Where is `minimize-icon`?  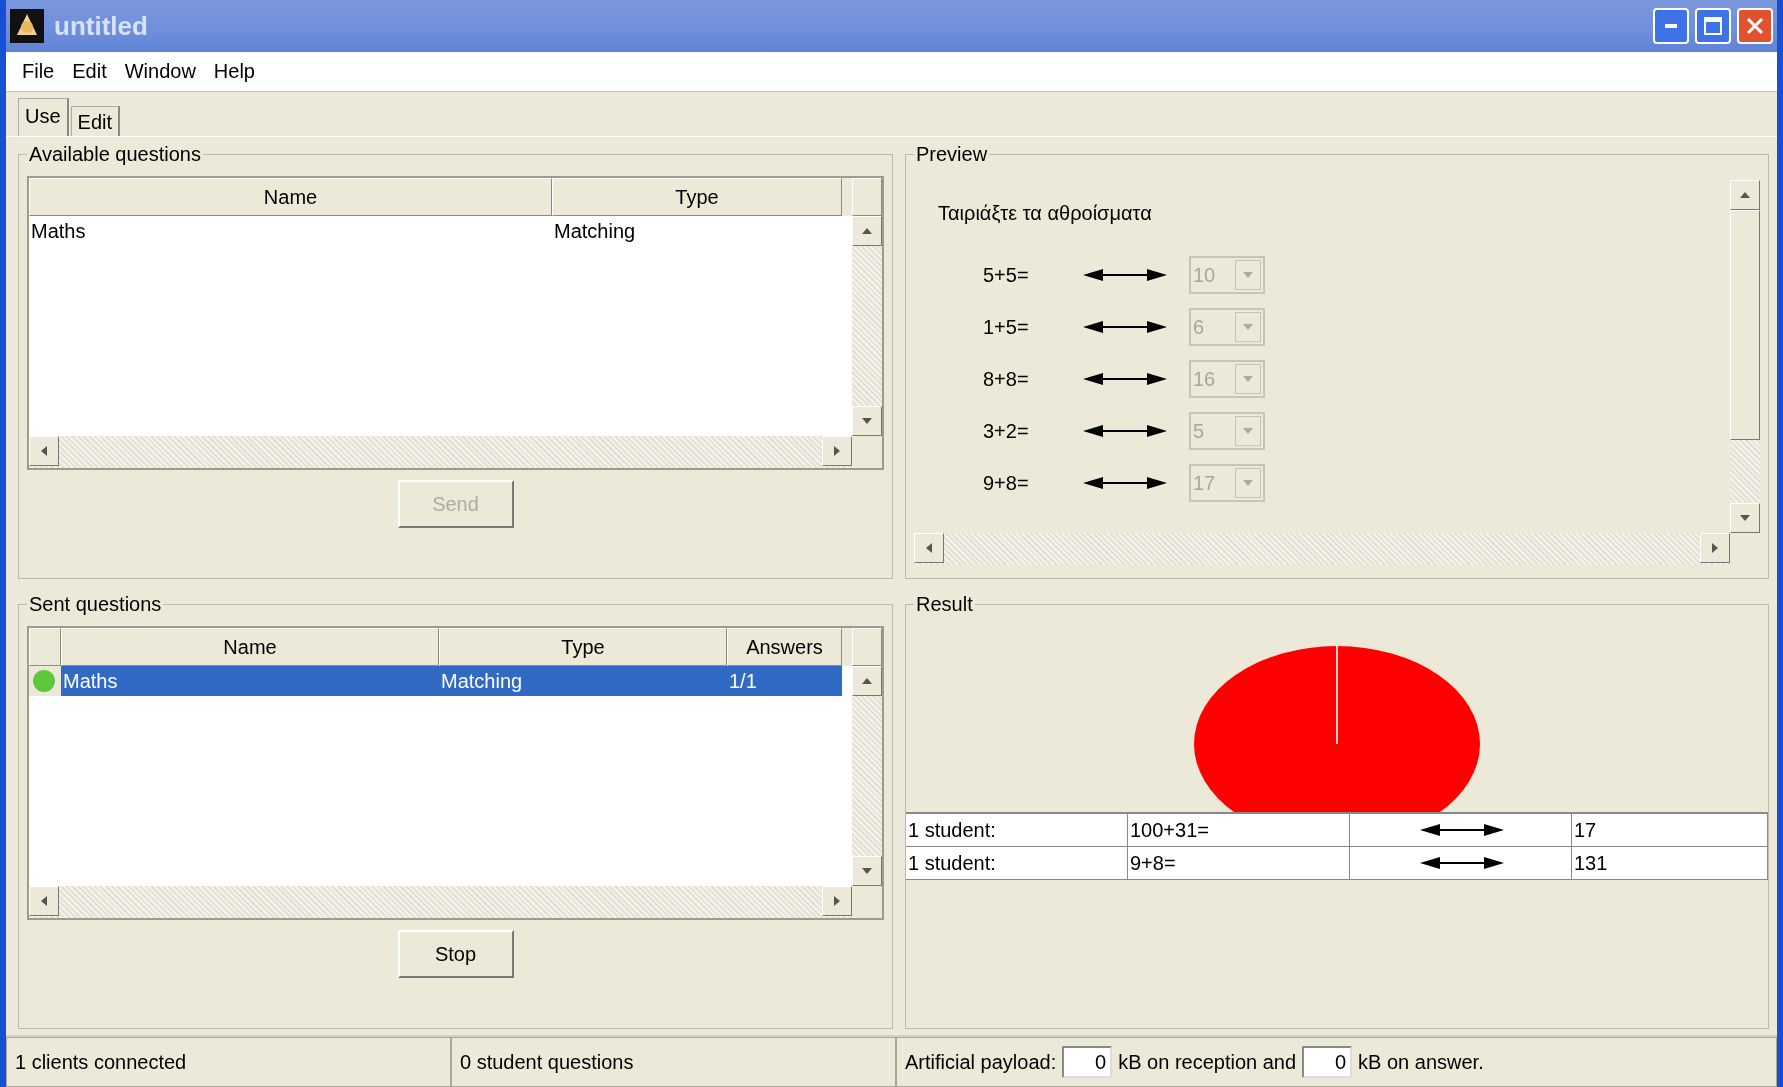
minimize-icon is located at coordinates (1671, 26).